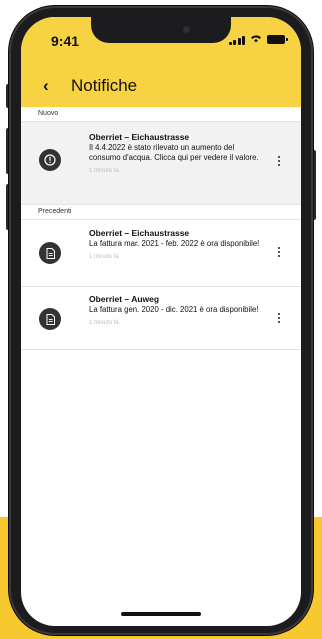 Image resolution: width=322 pixels, height=639 pixels. Describe the element at coordinates (124, 299) in the screenshot. I see `notification-title: Oberriet – Auweg` at that location.